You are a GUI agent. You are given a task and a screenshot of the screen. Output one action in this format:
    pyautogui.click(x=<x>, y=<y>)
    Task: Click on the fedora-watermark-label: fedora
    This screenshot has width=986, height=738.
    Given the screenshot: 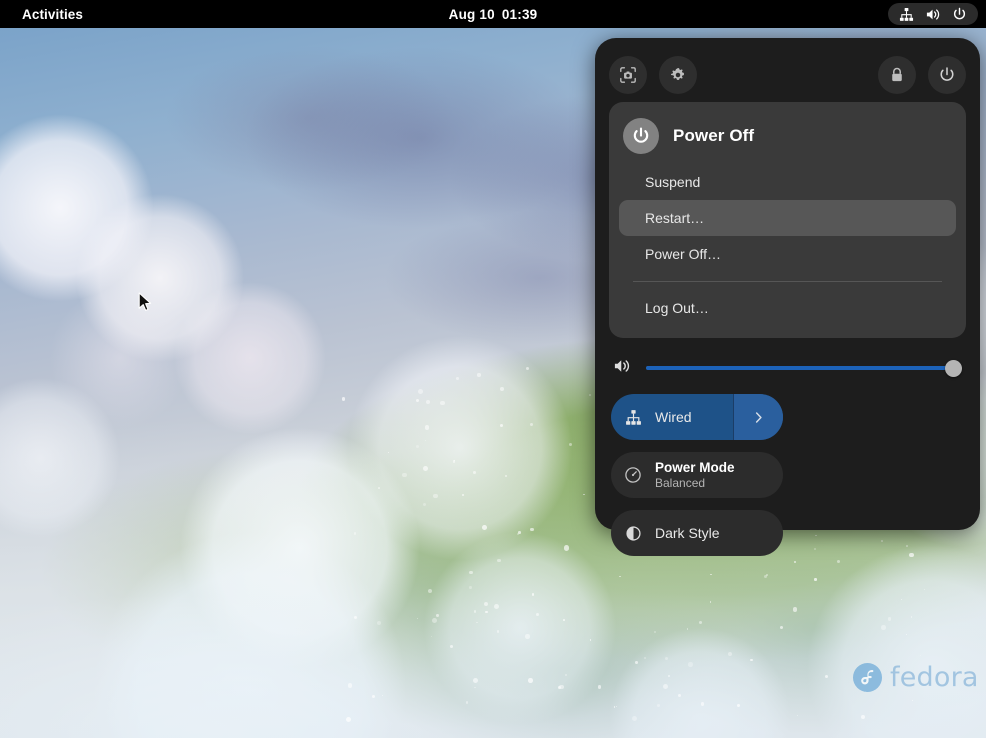 What is the action you would take?
    pyautogui.click(x=934, y=677)
    